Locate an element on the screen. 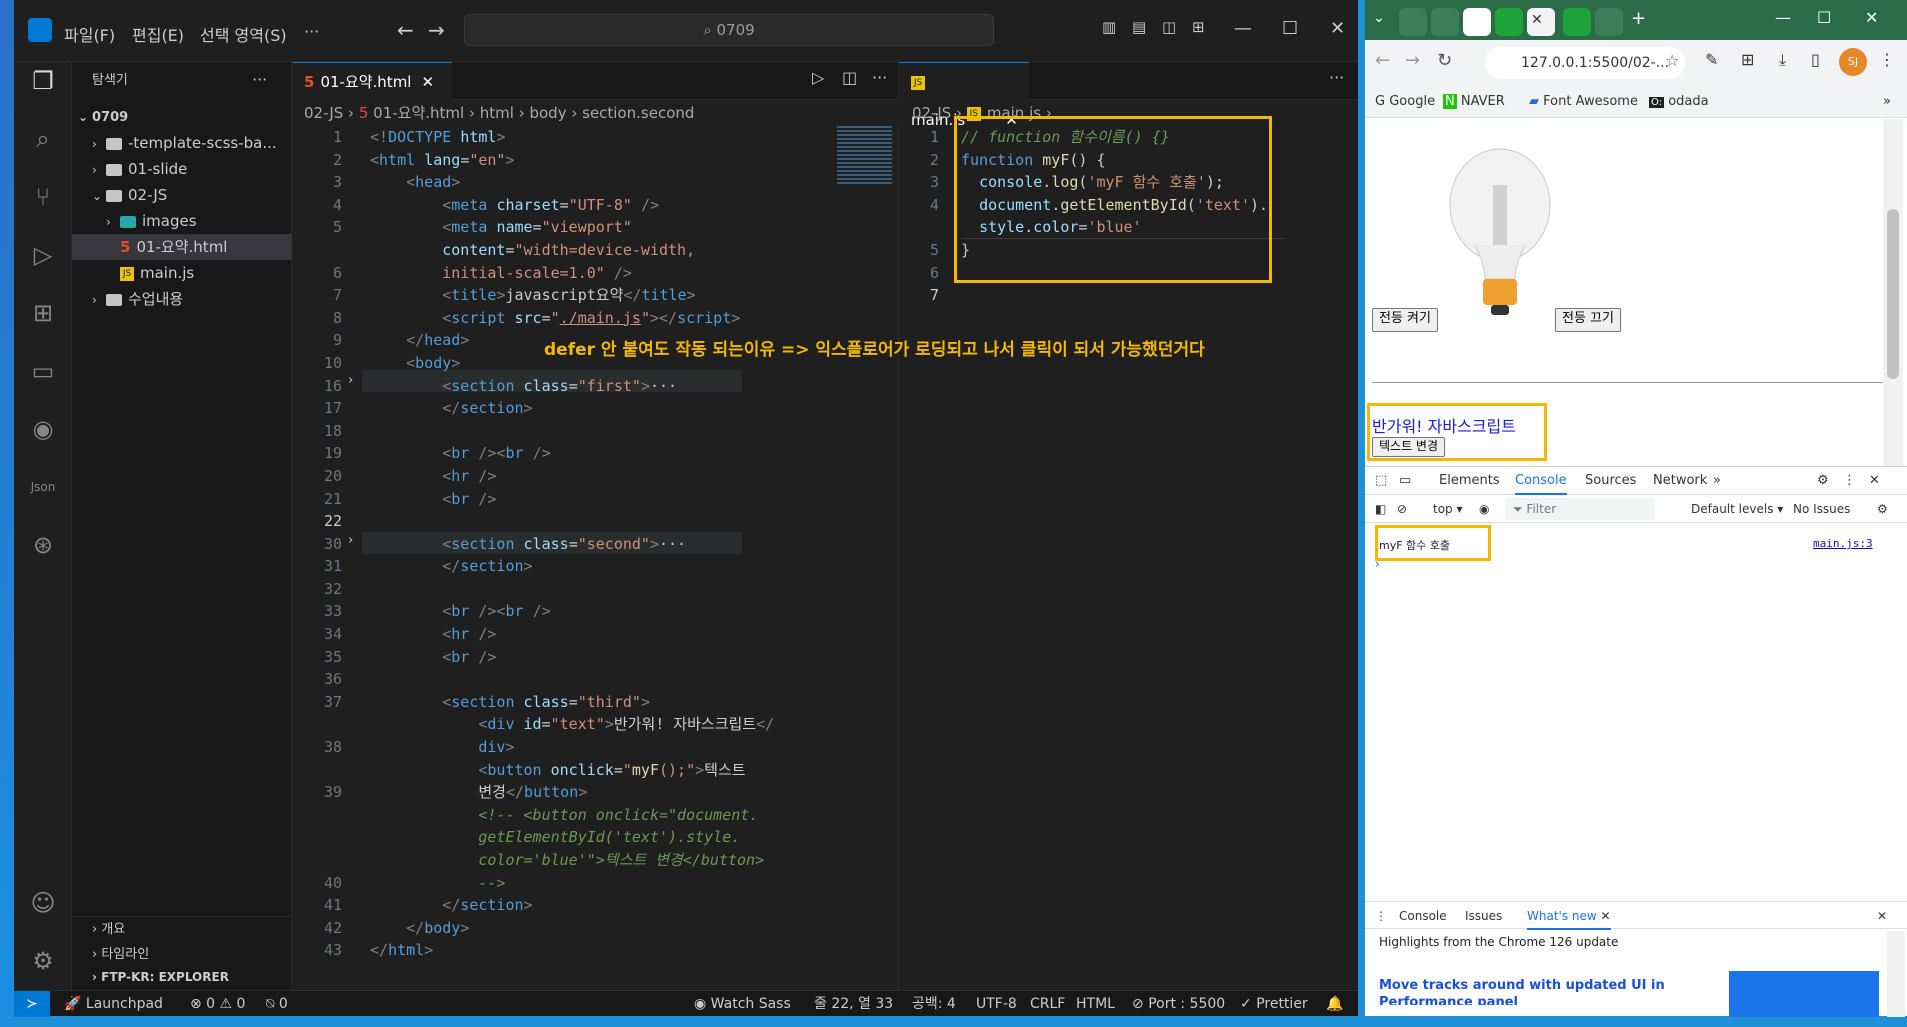 The height and width of the screenshot is (1027, 1907). tab-html: 5 01-요약.html ✕ is located at coordinates (372, 81).